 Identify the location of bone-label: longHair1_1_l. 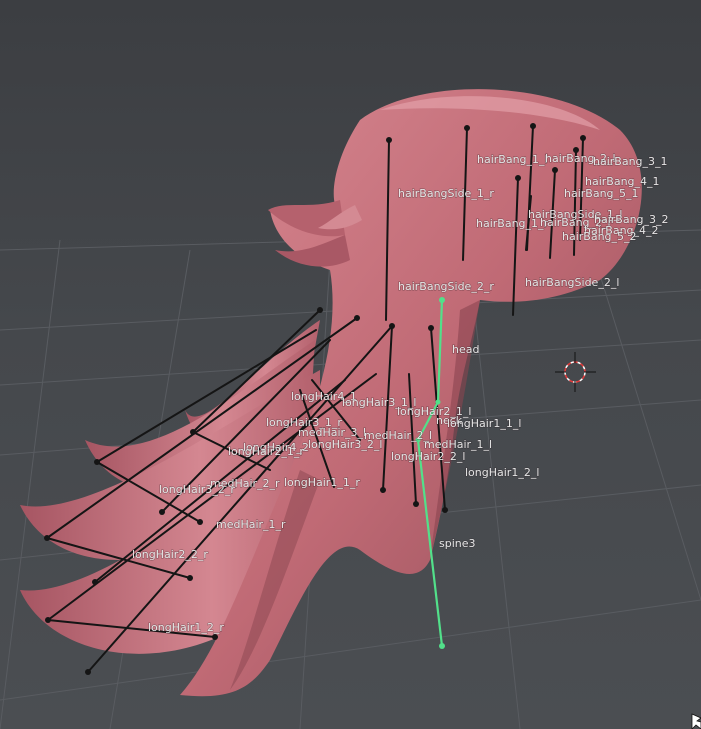
(484, 423).